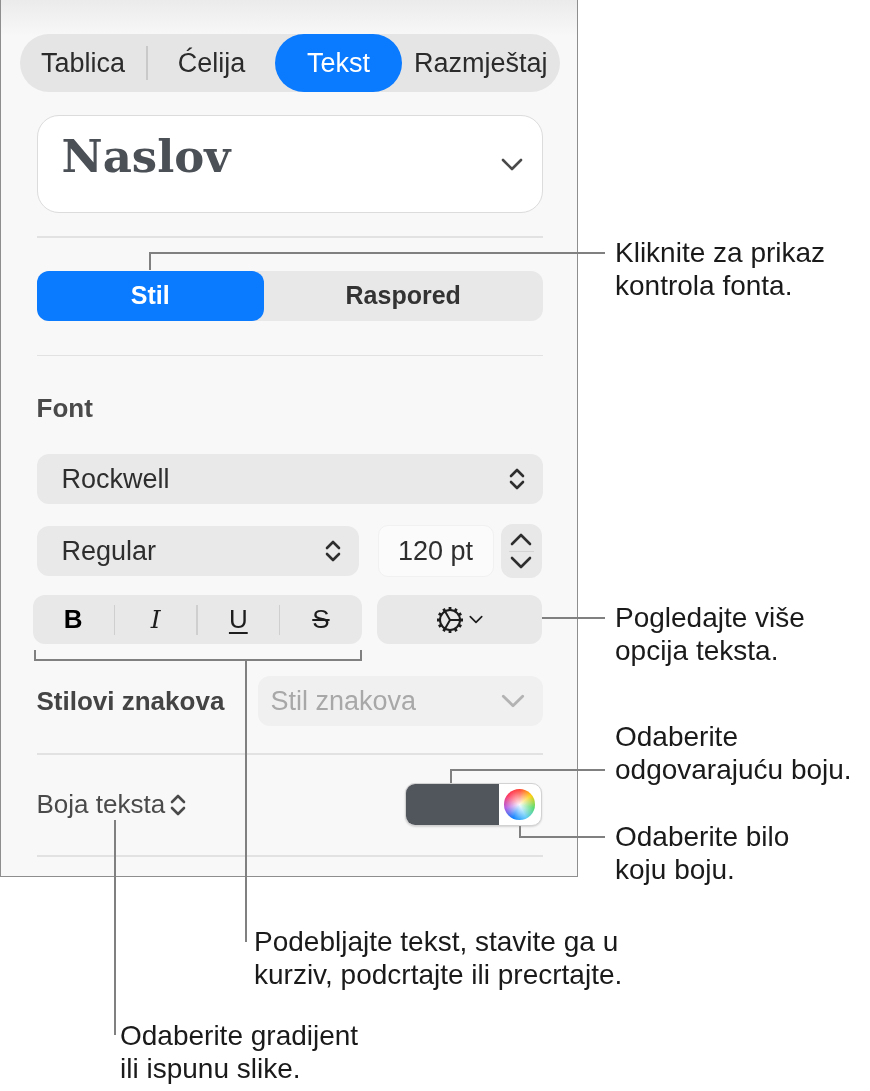  What do you see at coordinates (435, 551) in the screenshot?
I see `size-field: 120 pt` at bounding box center [435, 551].